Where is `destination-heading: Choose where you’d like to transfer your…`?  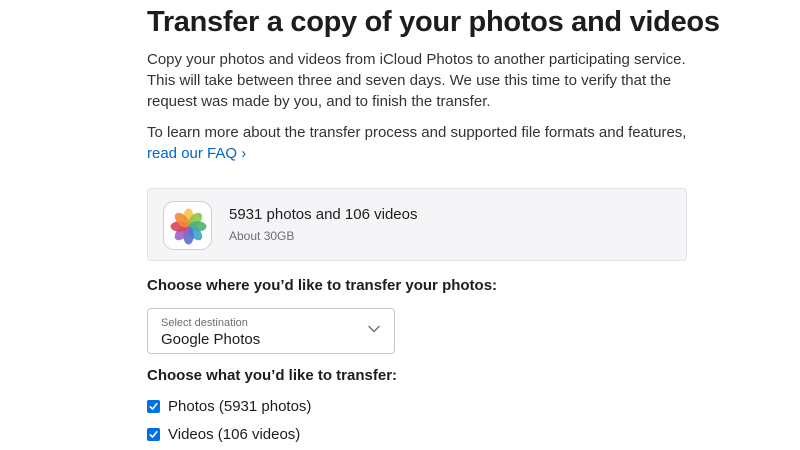
destination-heading: Choose where you’d like to transfer your… is located at coordinates (322, 285).